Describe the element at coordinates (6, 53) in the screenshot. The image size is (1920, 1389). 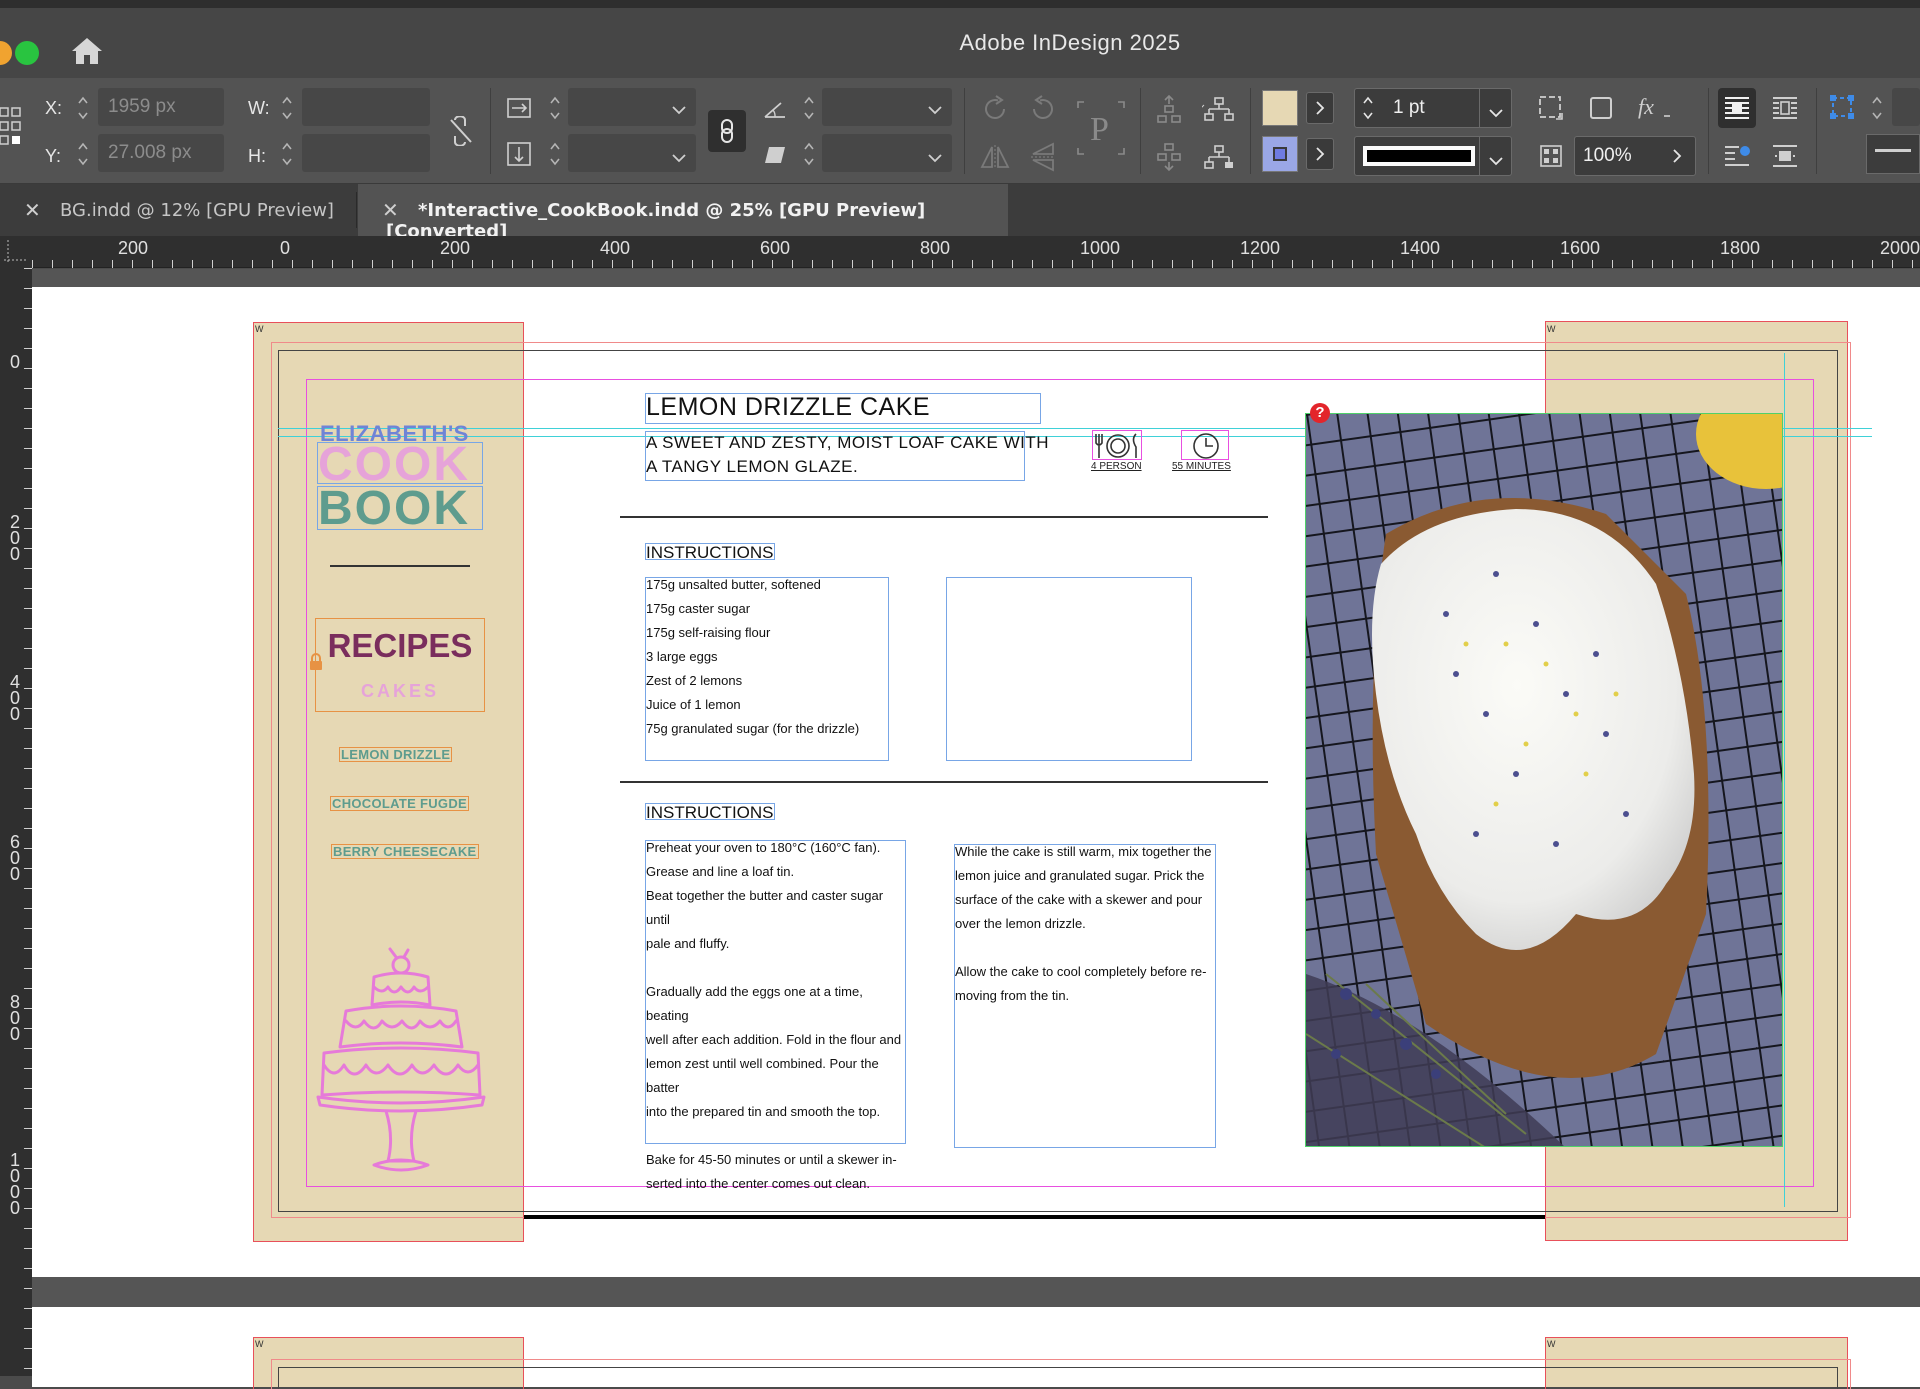
I see `minimize-window-button` at that location.